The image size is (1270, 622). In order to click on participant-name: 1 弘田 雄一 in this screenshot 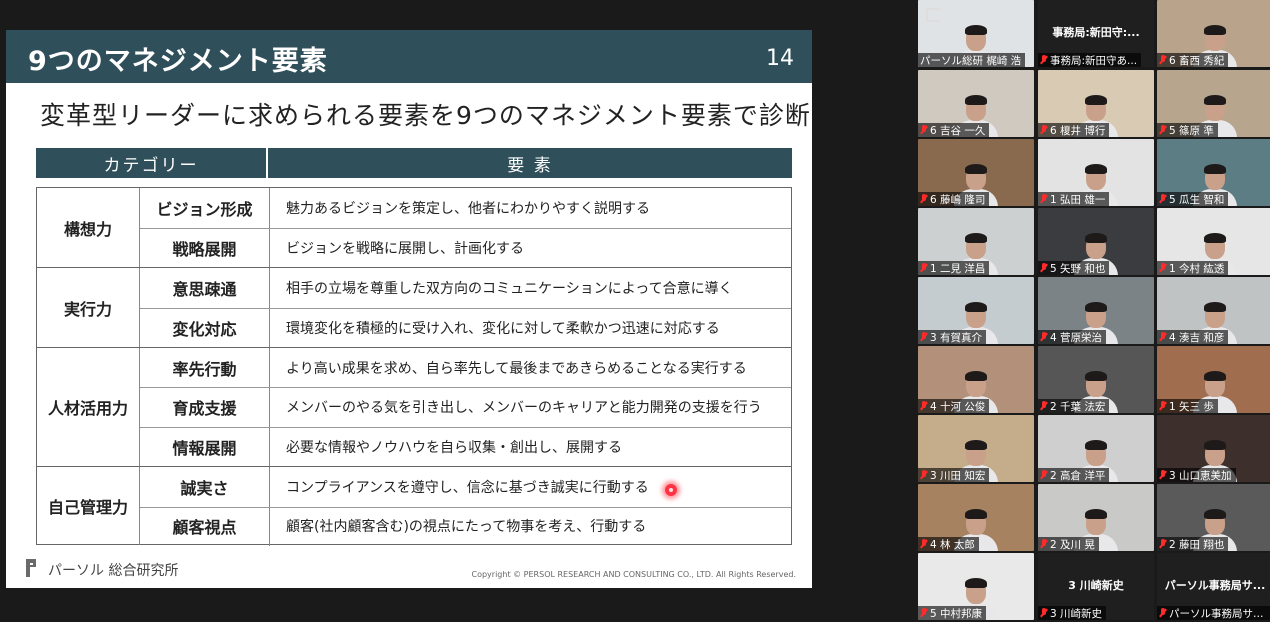, I will do `click(1078, 199)`.